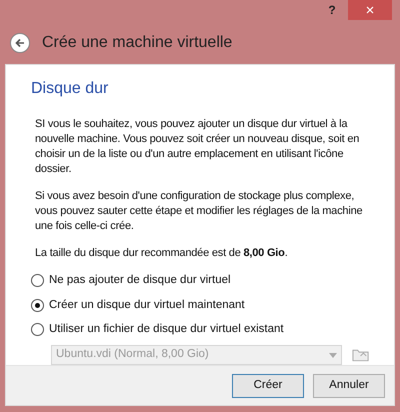 Image resolution: width=400 pixels, height=412 pixels. Describe the element at coordinates (200, 281) in the screenshot. I see `radio-option: Ne pas ajouter de disque dur virtuel` at that location.